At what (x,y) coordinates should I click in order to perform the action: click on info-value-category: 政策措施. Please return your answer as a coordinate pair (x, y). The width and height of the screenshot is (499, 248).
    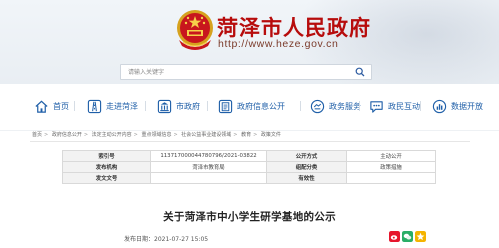
    Looking at the image, I should click on (391, 167).